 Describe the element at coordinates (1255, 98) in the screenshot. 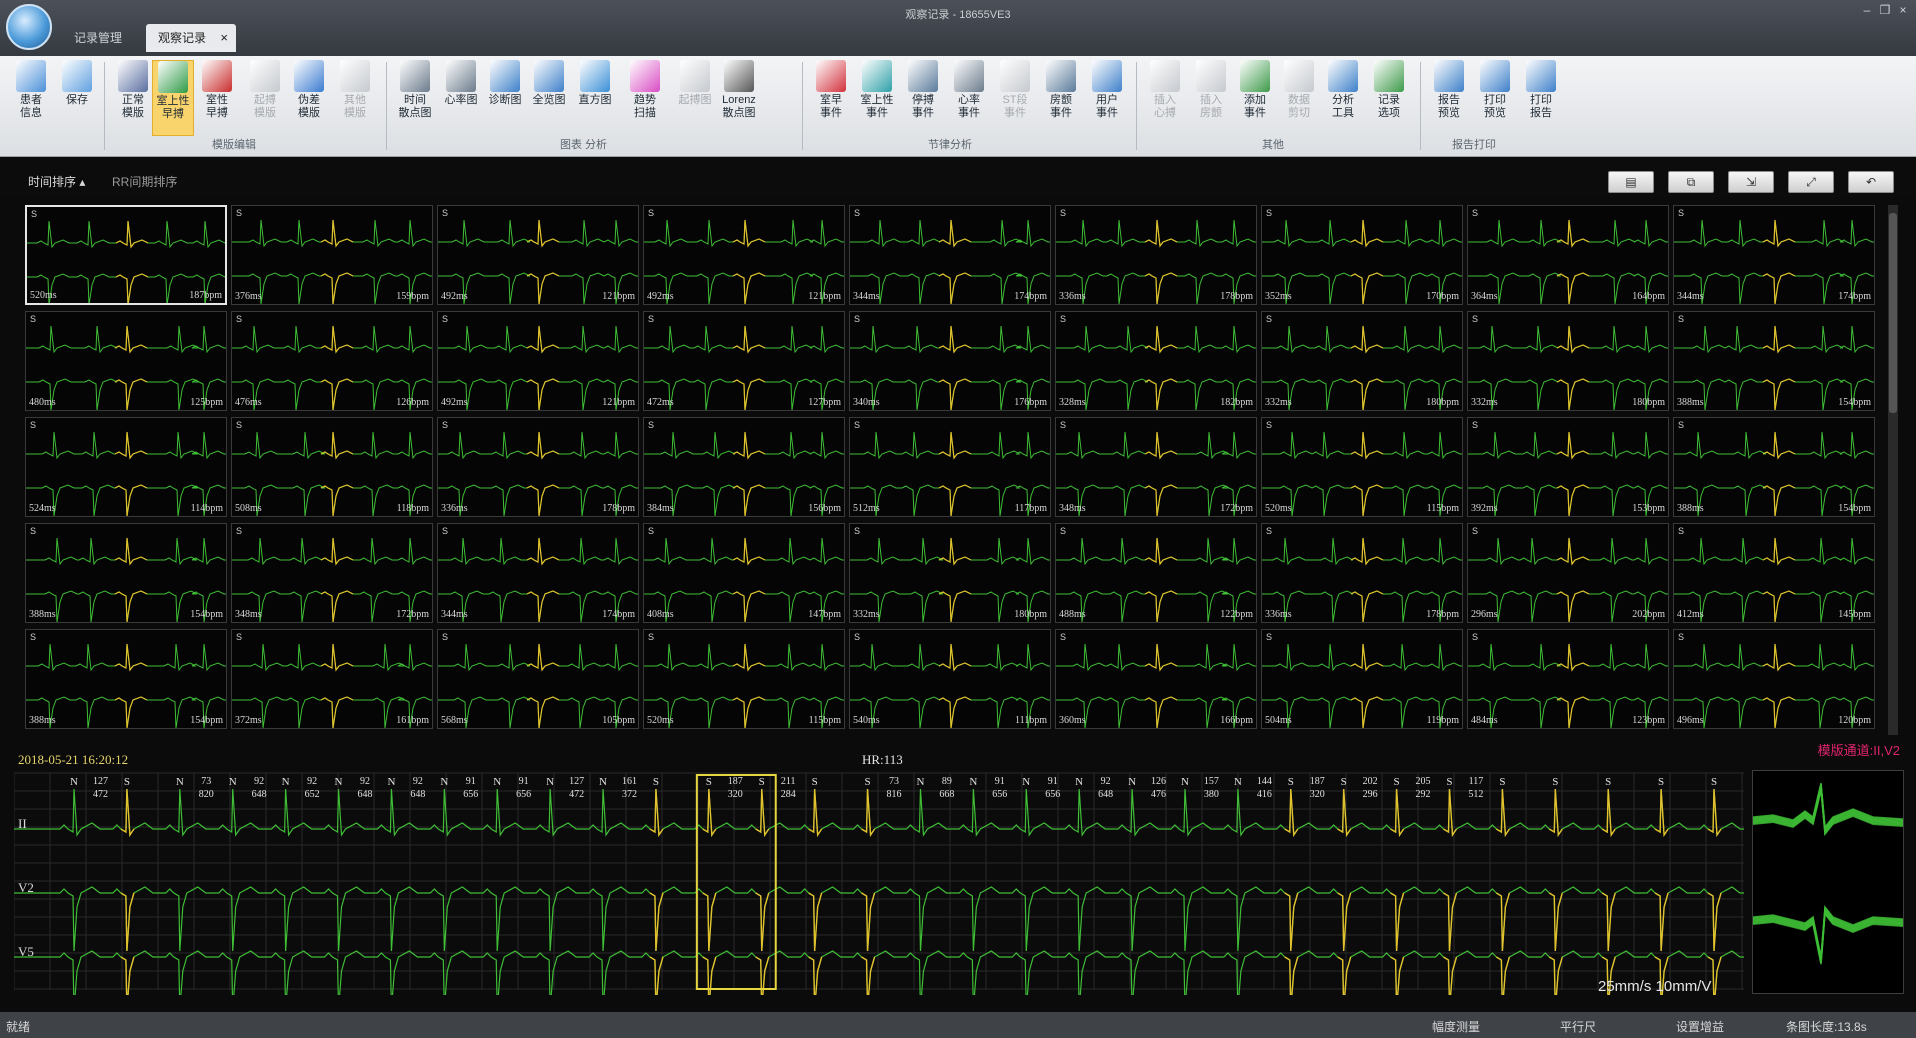

I see `ribbon-button-add-event: 添加 事件` at that location.